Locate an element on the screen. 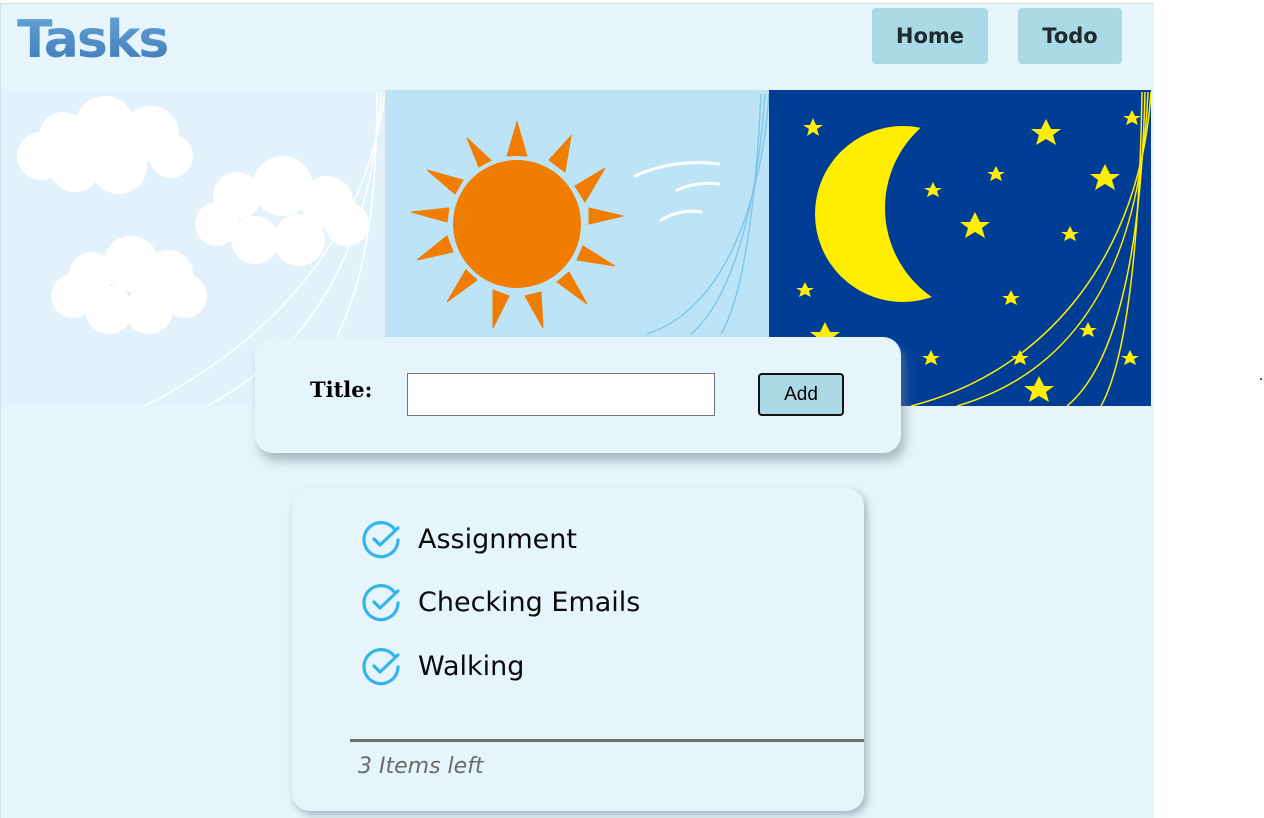  app-logo: Tasks is located at coordinates (93, 40).